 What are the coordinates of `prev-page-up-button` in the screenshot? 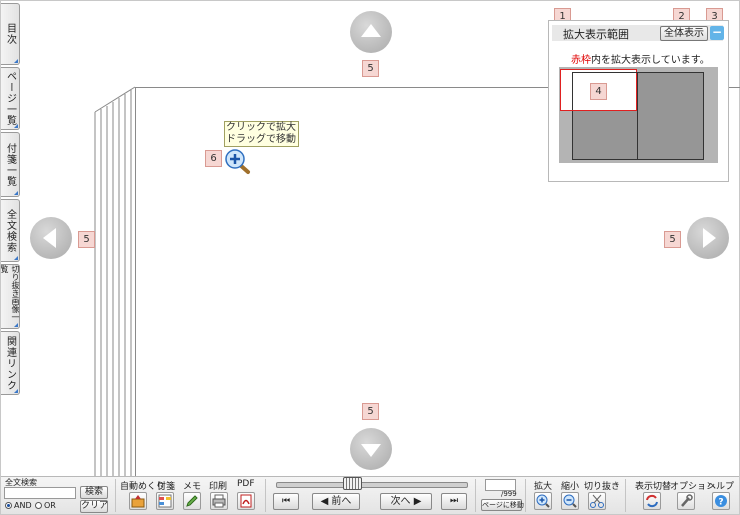 It's located at (371, 32).